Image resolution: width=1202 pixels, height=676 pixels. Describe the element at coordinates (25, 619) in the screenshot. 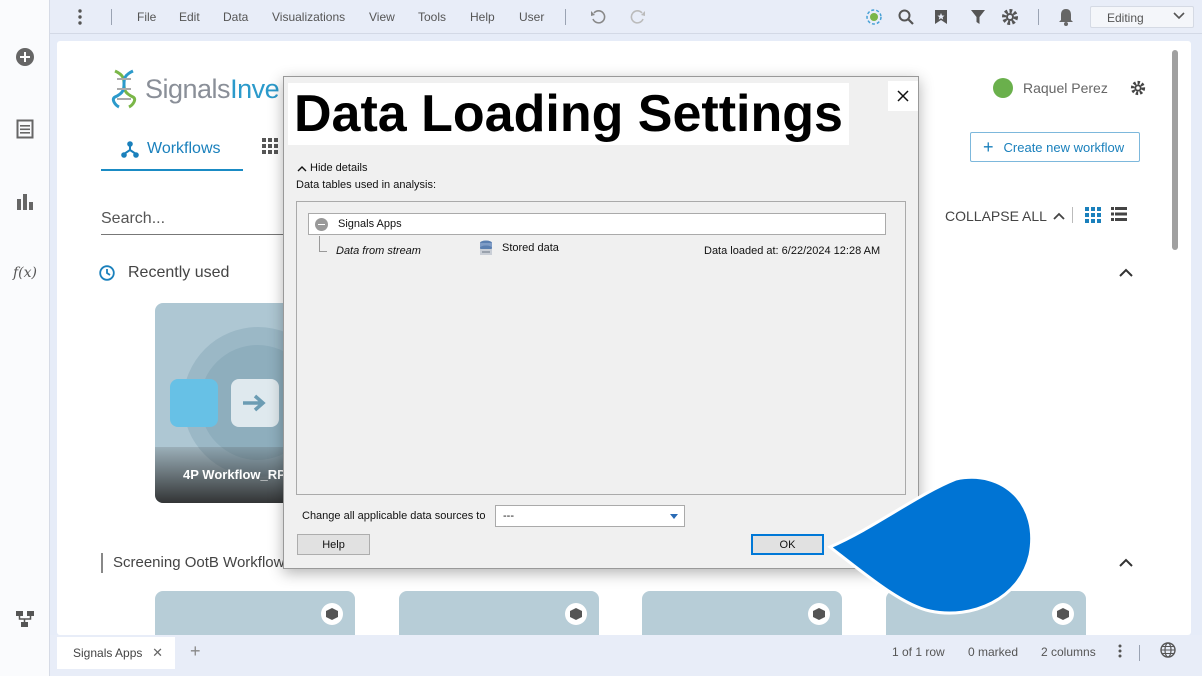

I see `data-canvas-icon` at that location.